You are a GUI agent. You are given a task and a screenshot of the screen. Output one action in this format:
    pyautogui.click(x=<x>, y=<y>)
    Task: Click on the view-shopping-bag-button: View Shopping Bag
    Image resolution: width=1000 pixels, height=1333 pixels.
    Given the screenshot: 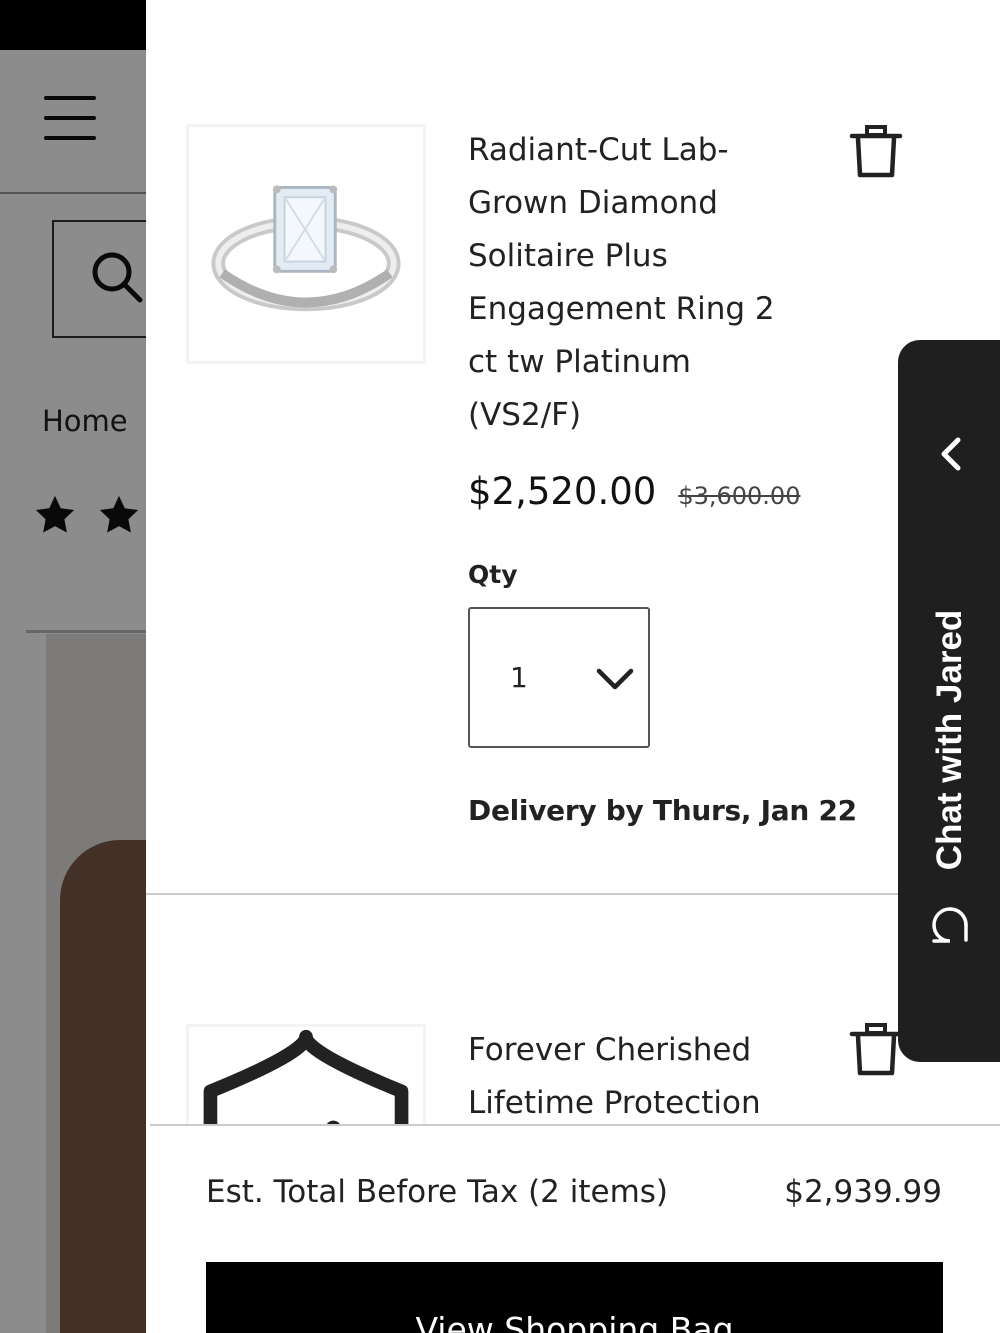 What is the action you would take?
    pyautogui.click(x=574, y=1297)
    